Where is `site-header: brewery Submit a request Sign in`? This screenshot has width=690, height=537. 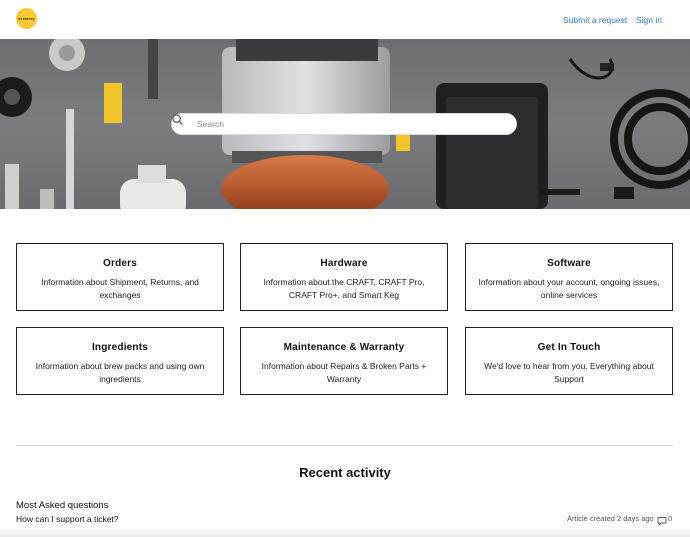 site-header: brewery Submit a request Sign in is located at coordinates (345, 19).